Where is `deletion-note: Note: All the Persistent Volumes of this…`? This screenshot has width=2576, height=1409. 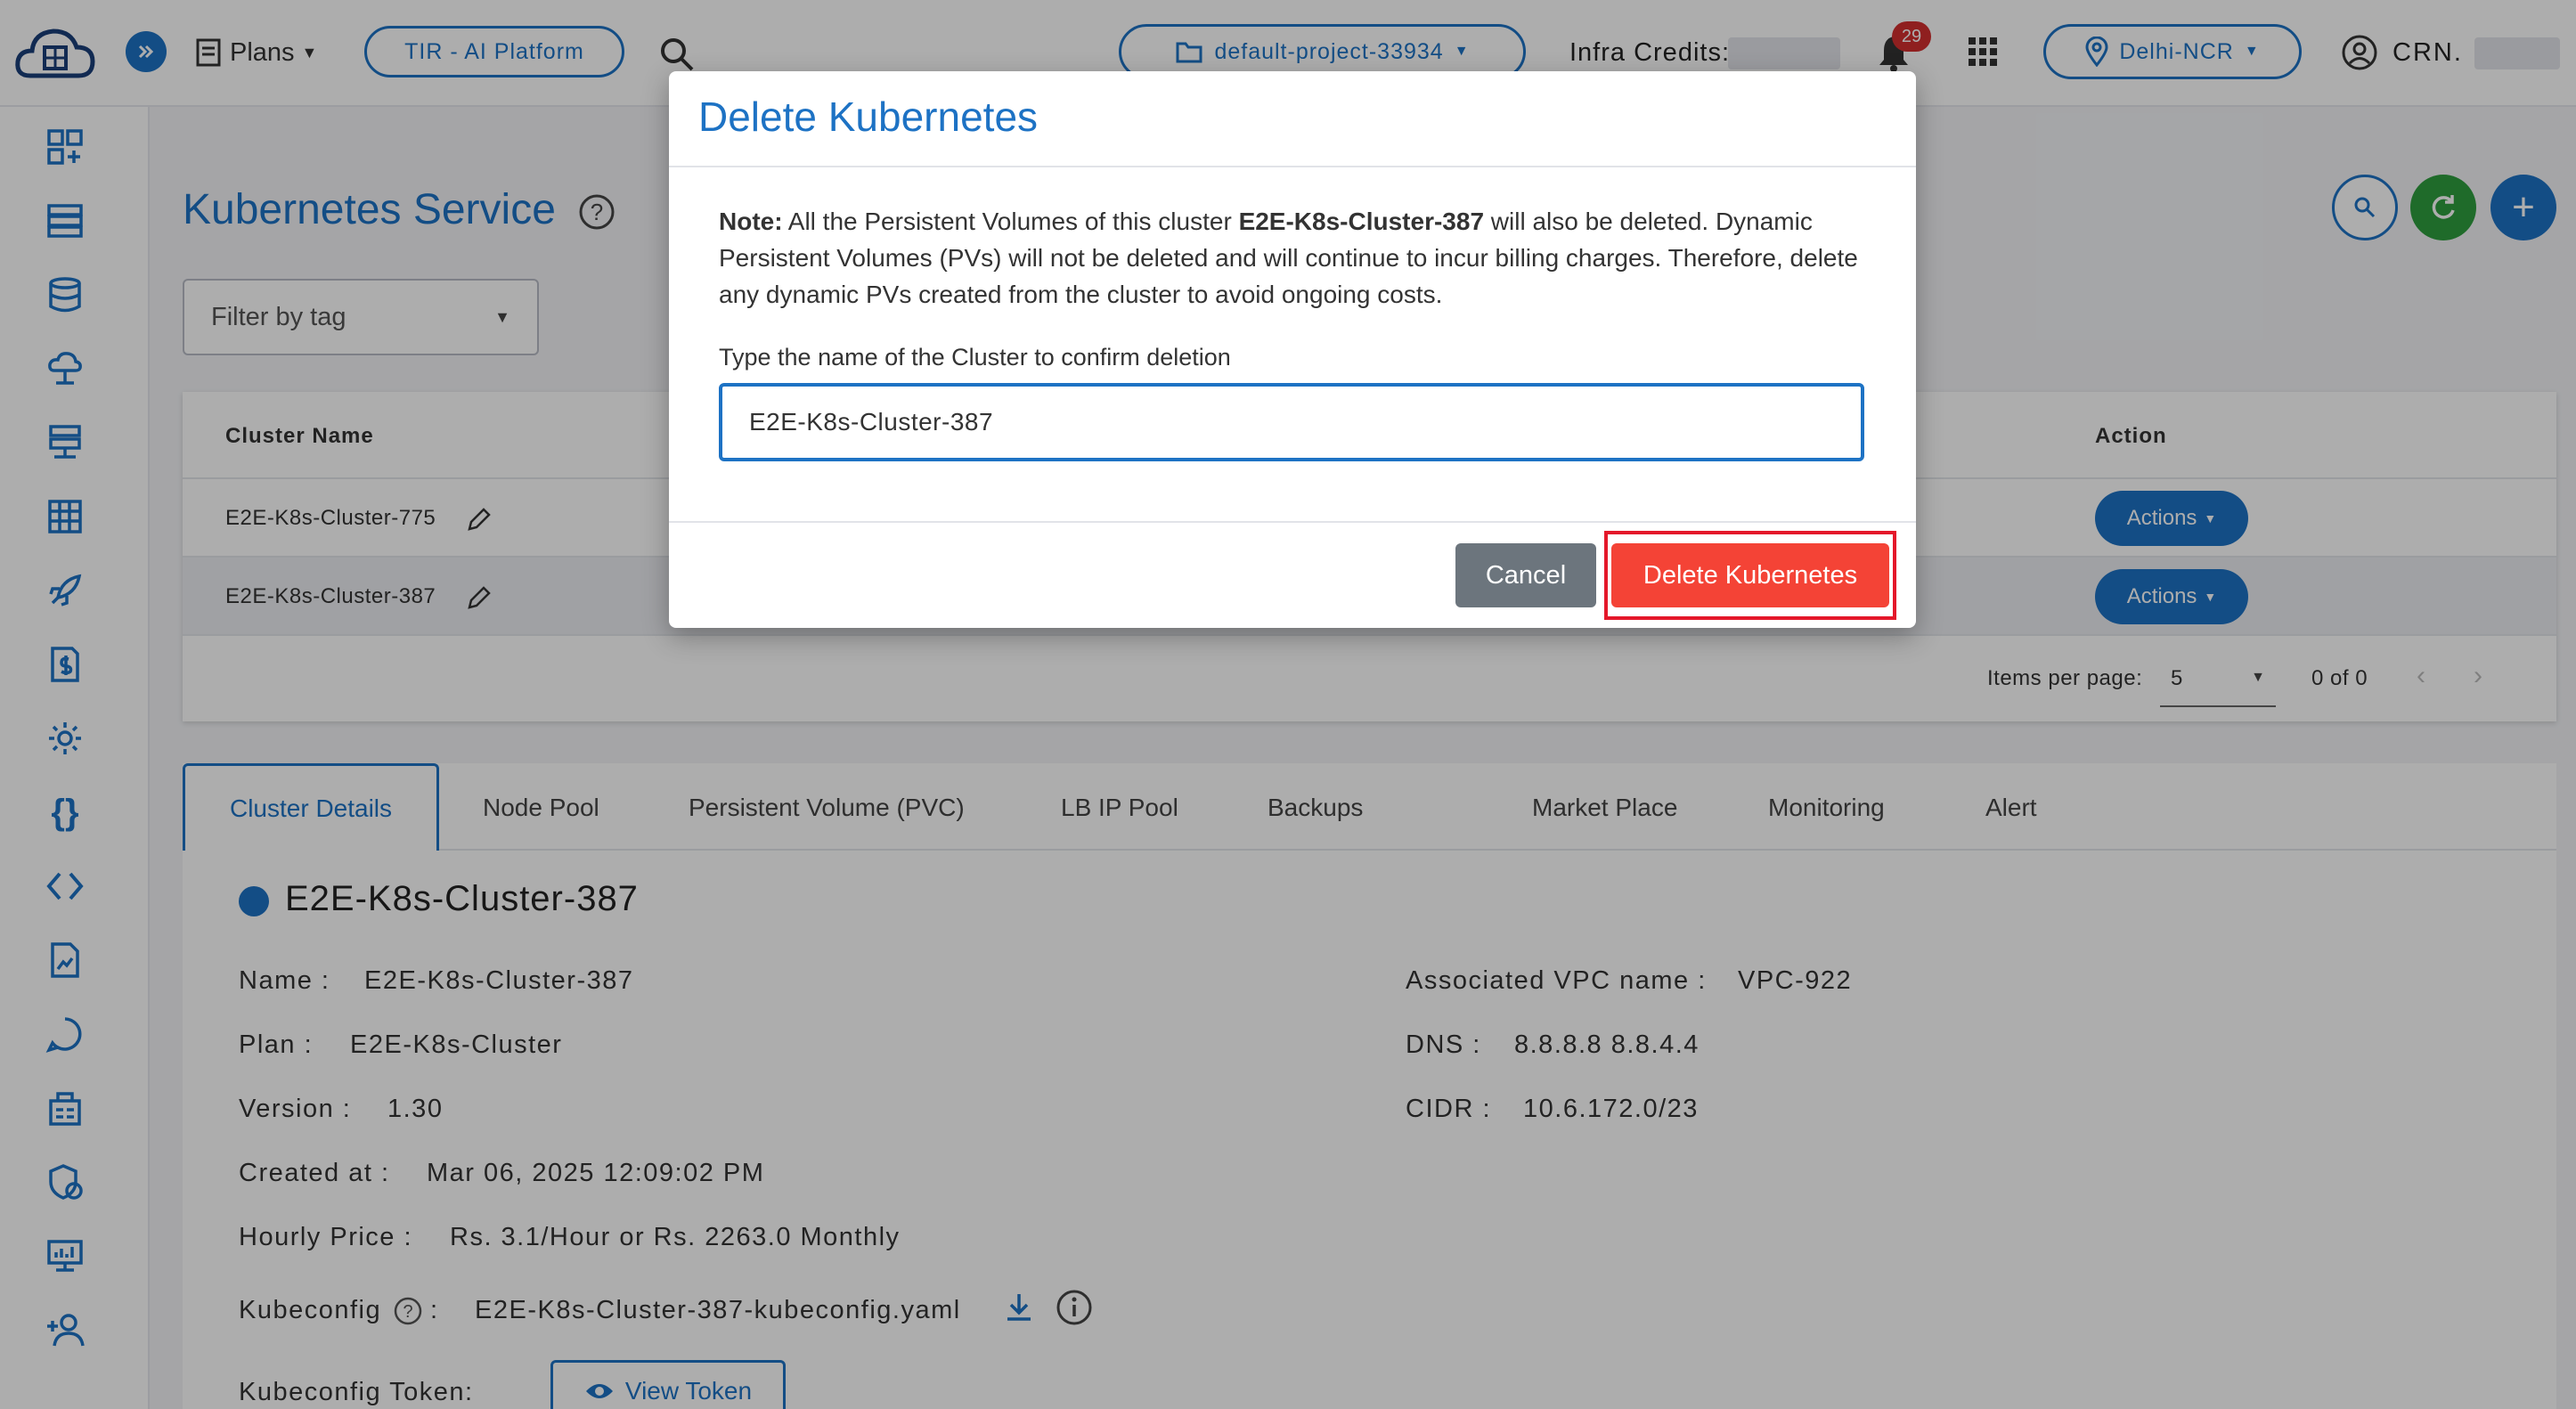 deletion-note: Note: All the Persistent Volumes of this… is located at coordinates (1298, 258).